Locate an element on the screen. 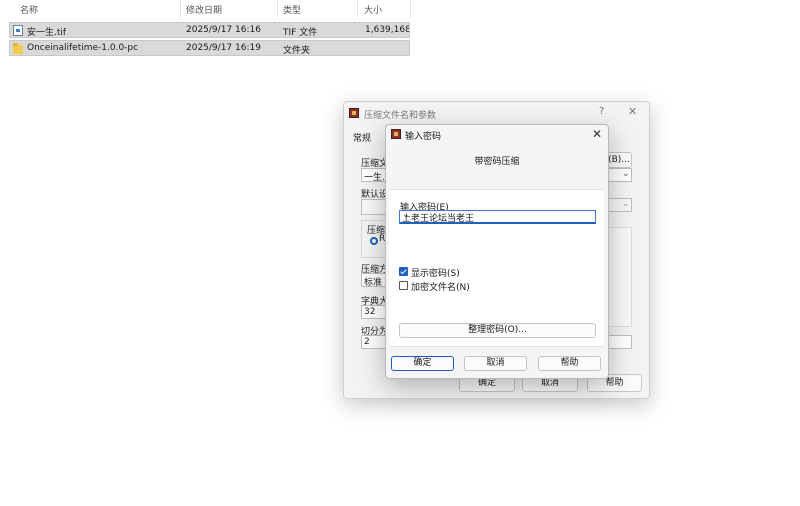 This screenshot has height=506, width=800. file-name: Onceinalifetime-1.0.0-pc is located at coordinates (83, 48).